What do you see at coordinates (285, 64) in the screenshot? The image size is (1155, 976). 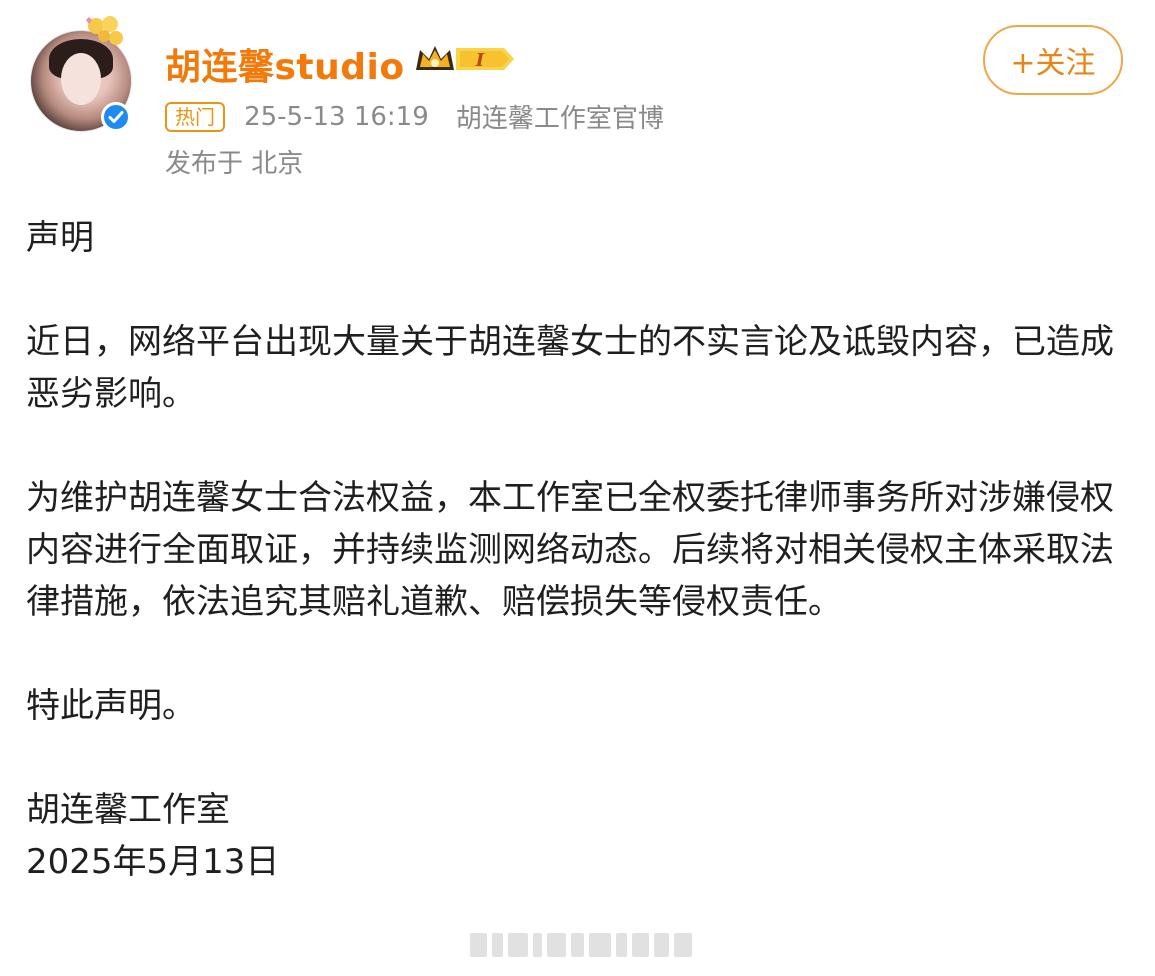 I see `username: 胡连馨studio` at bounding box center [285, 64].